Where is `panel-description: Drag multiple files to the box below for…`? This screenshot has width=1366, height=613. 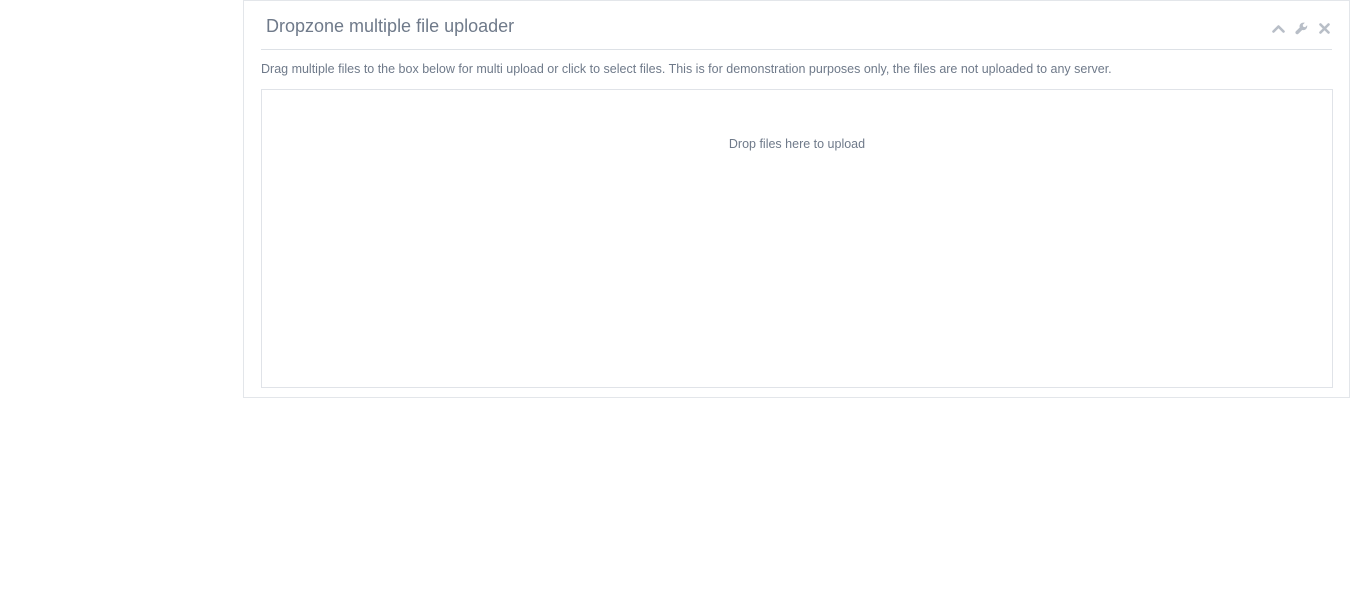 panel-description: Drag multiple files to the box below for… is located at coordinates (686, 69).